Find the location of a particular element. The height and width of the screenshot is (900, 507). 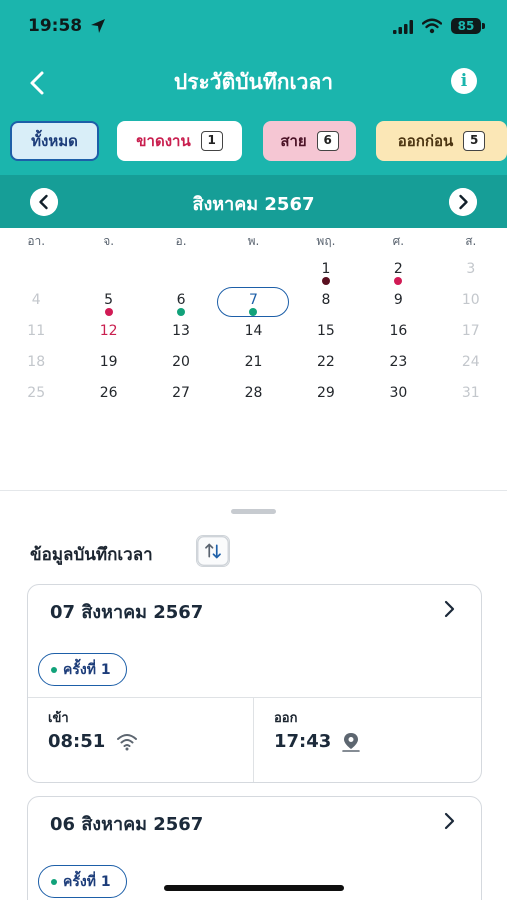

calendar-day: 29 is located at coordinates (326, 395).